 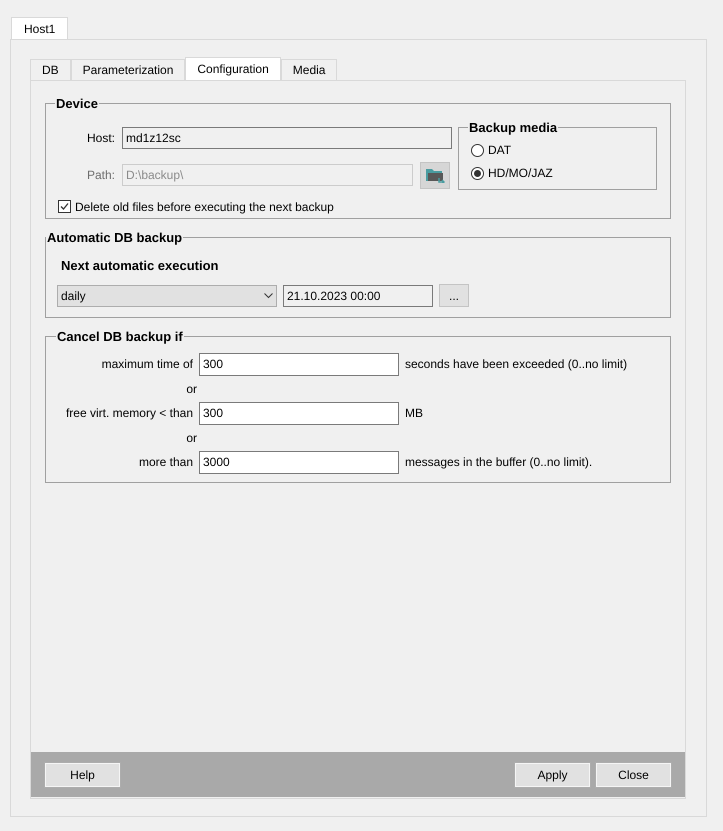 What do you see at coordinates (147, 364) in the screenshot?
I see `field-label: maximum time of` at bounding box center [147, 364].